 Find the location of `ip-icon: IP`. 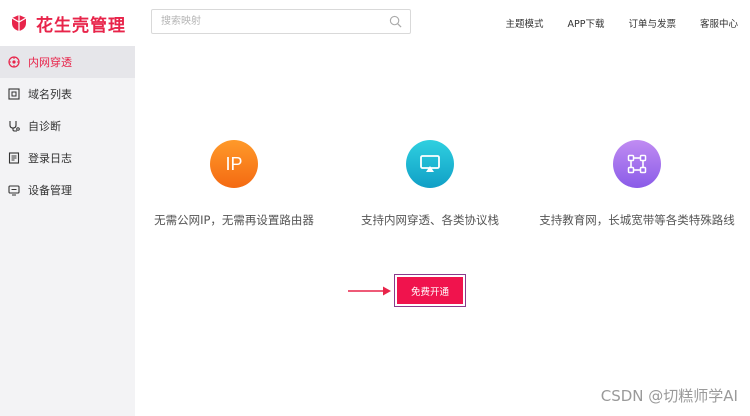

ip-icon: IP is located at coordinates (234, 164).